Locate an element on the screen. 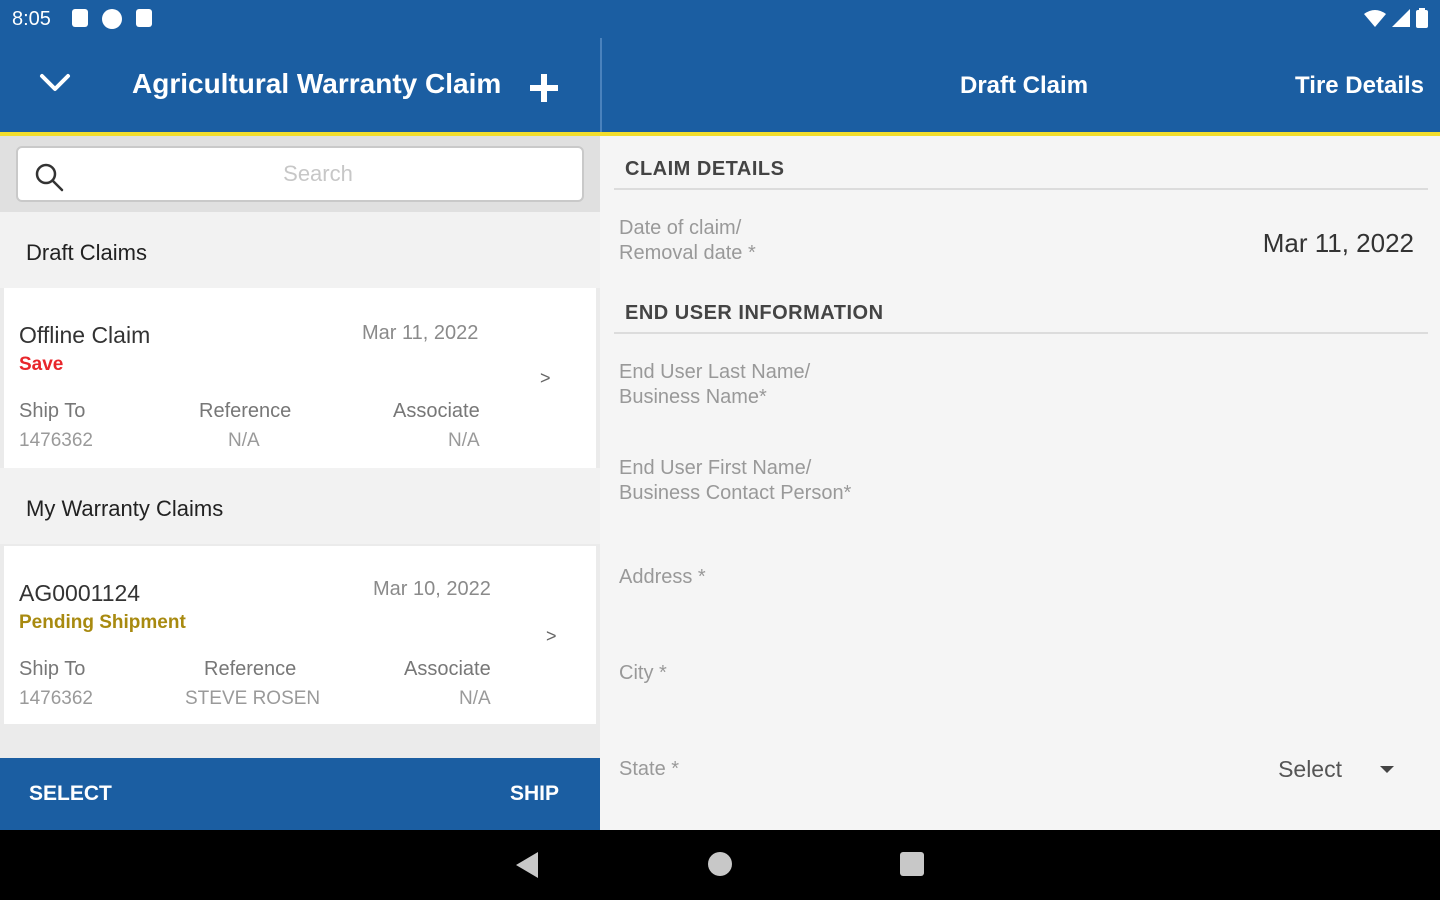  claim-status: Save is located at coordinates (41, 364).